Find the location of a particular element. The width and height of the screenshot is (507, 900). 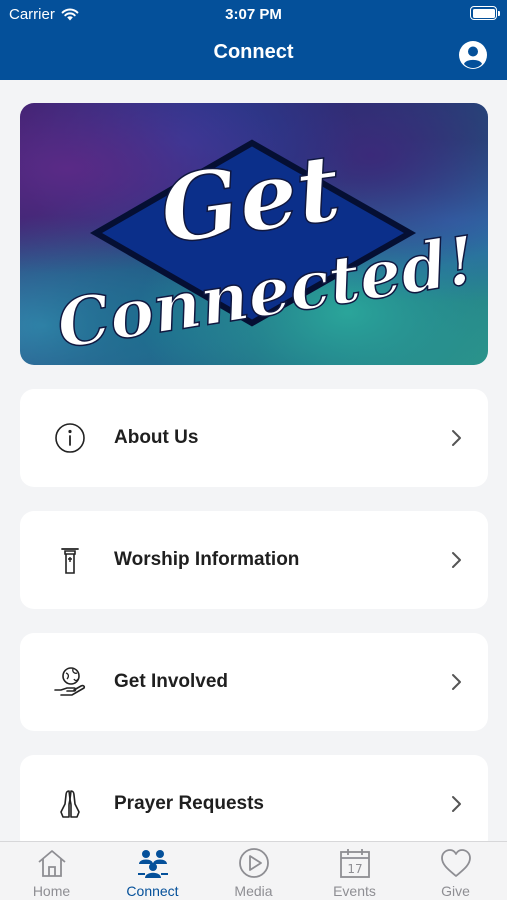

status-time: 3:07 PM is located at coordinates (253, 14).